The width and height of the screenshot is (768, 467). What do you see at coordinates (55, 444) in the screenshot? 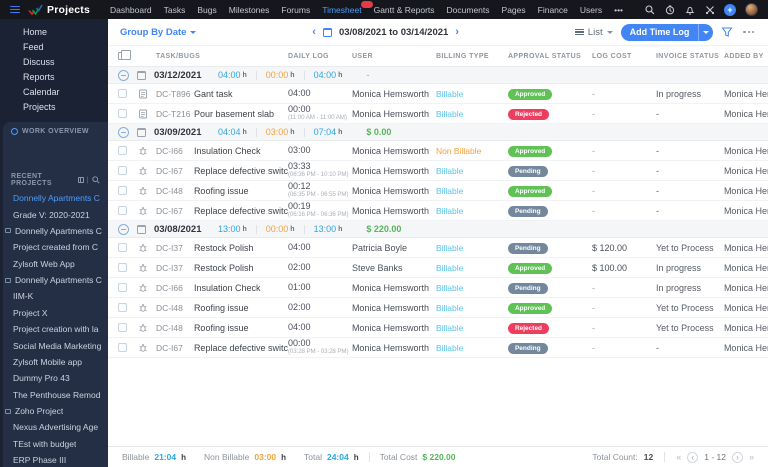
I see `recent-project-item: TEst with budget` at bounding box center [55, 444].